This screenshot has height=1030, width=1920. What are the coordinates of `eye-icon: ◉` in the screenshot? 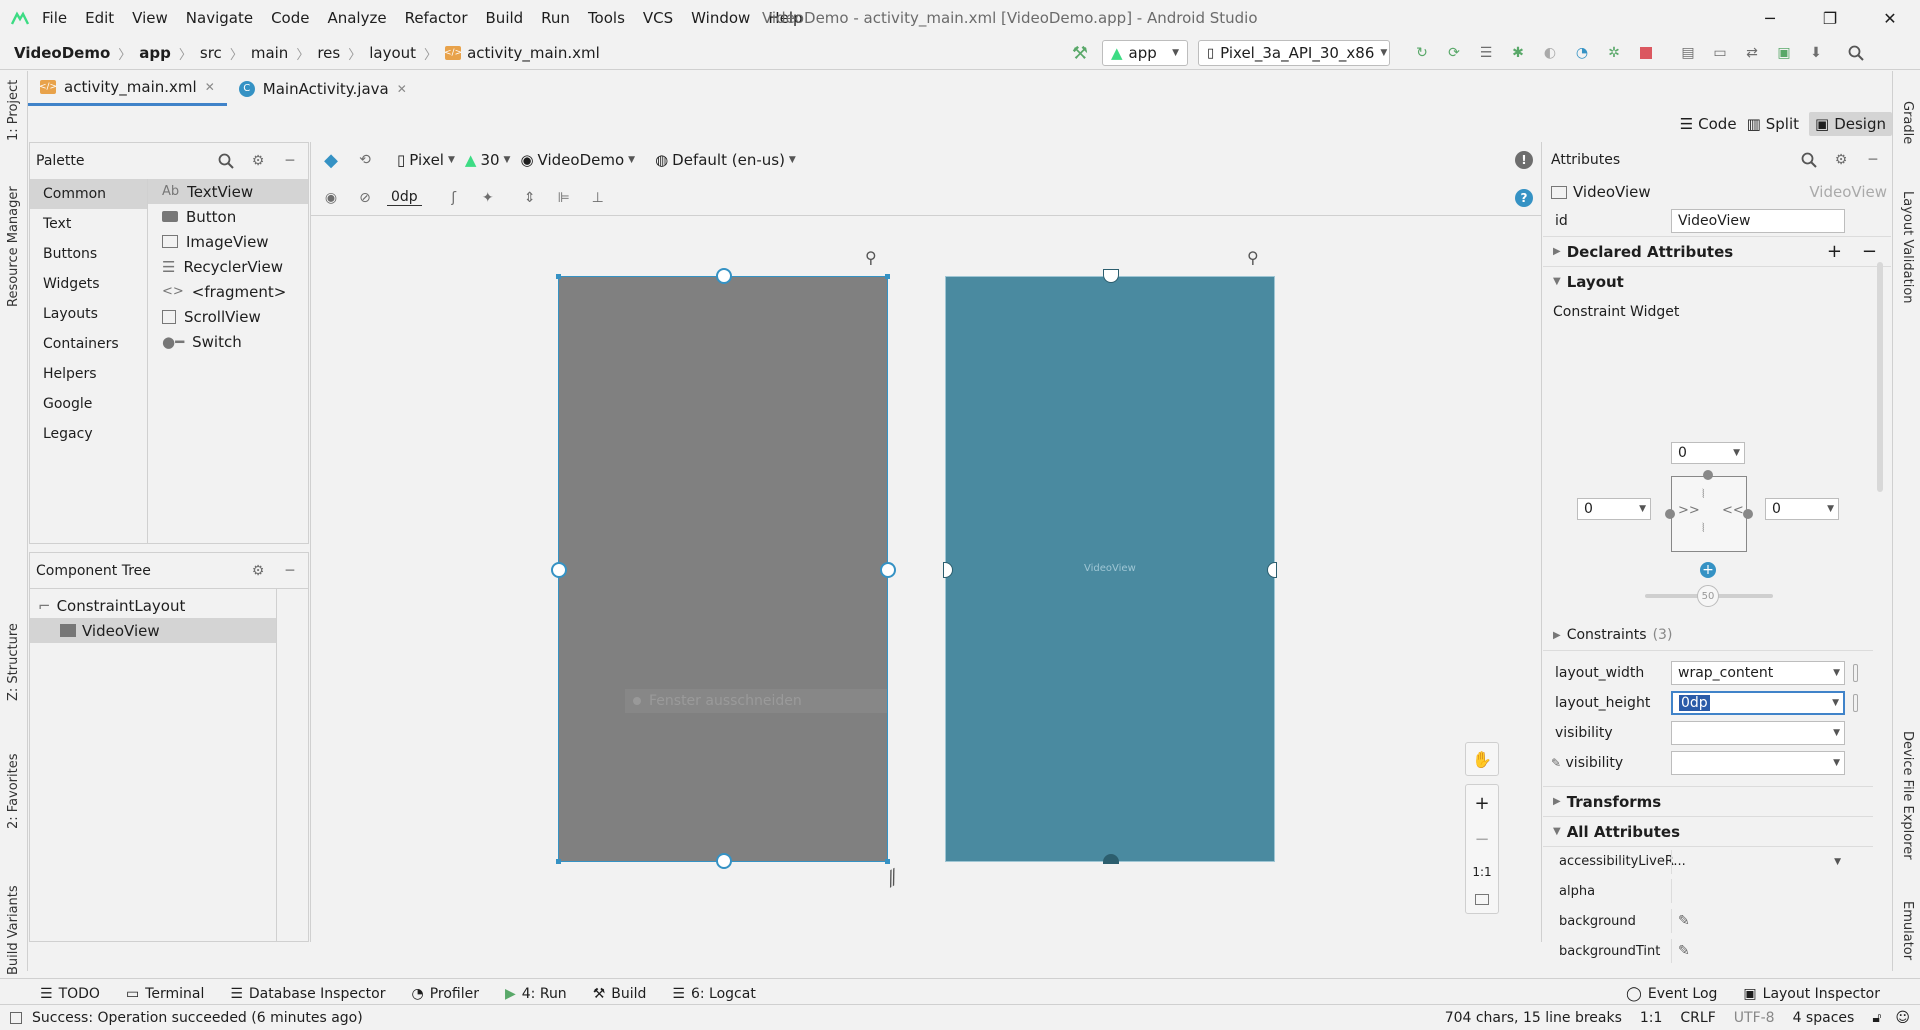 It's located at (331, 198).